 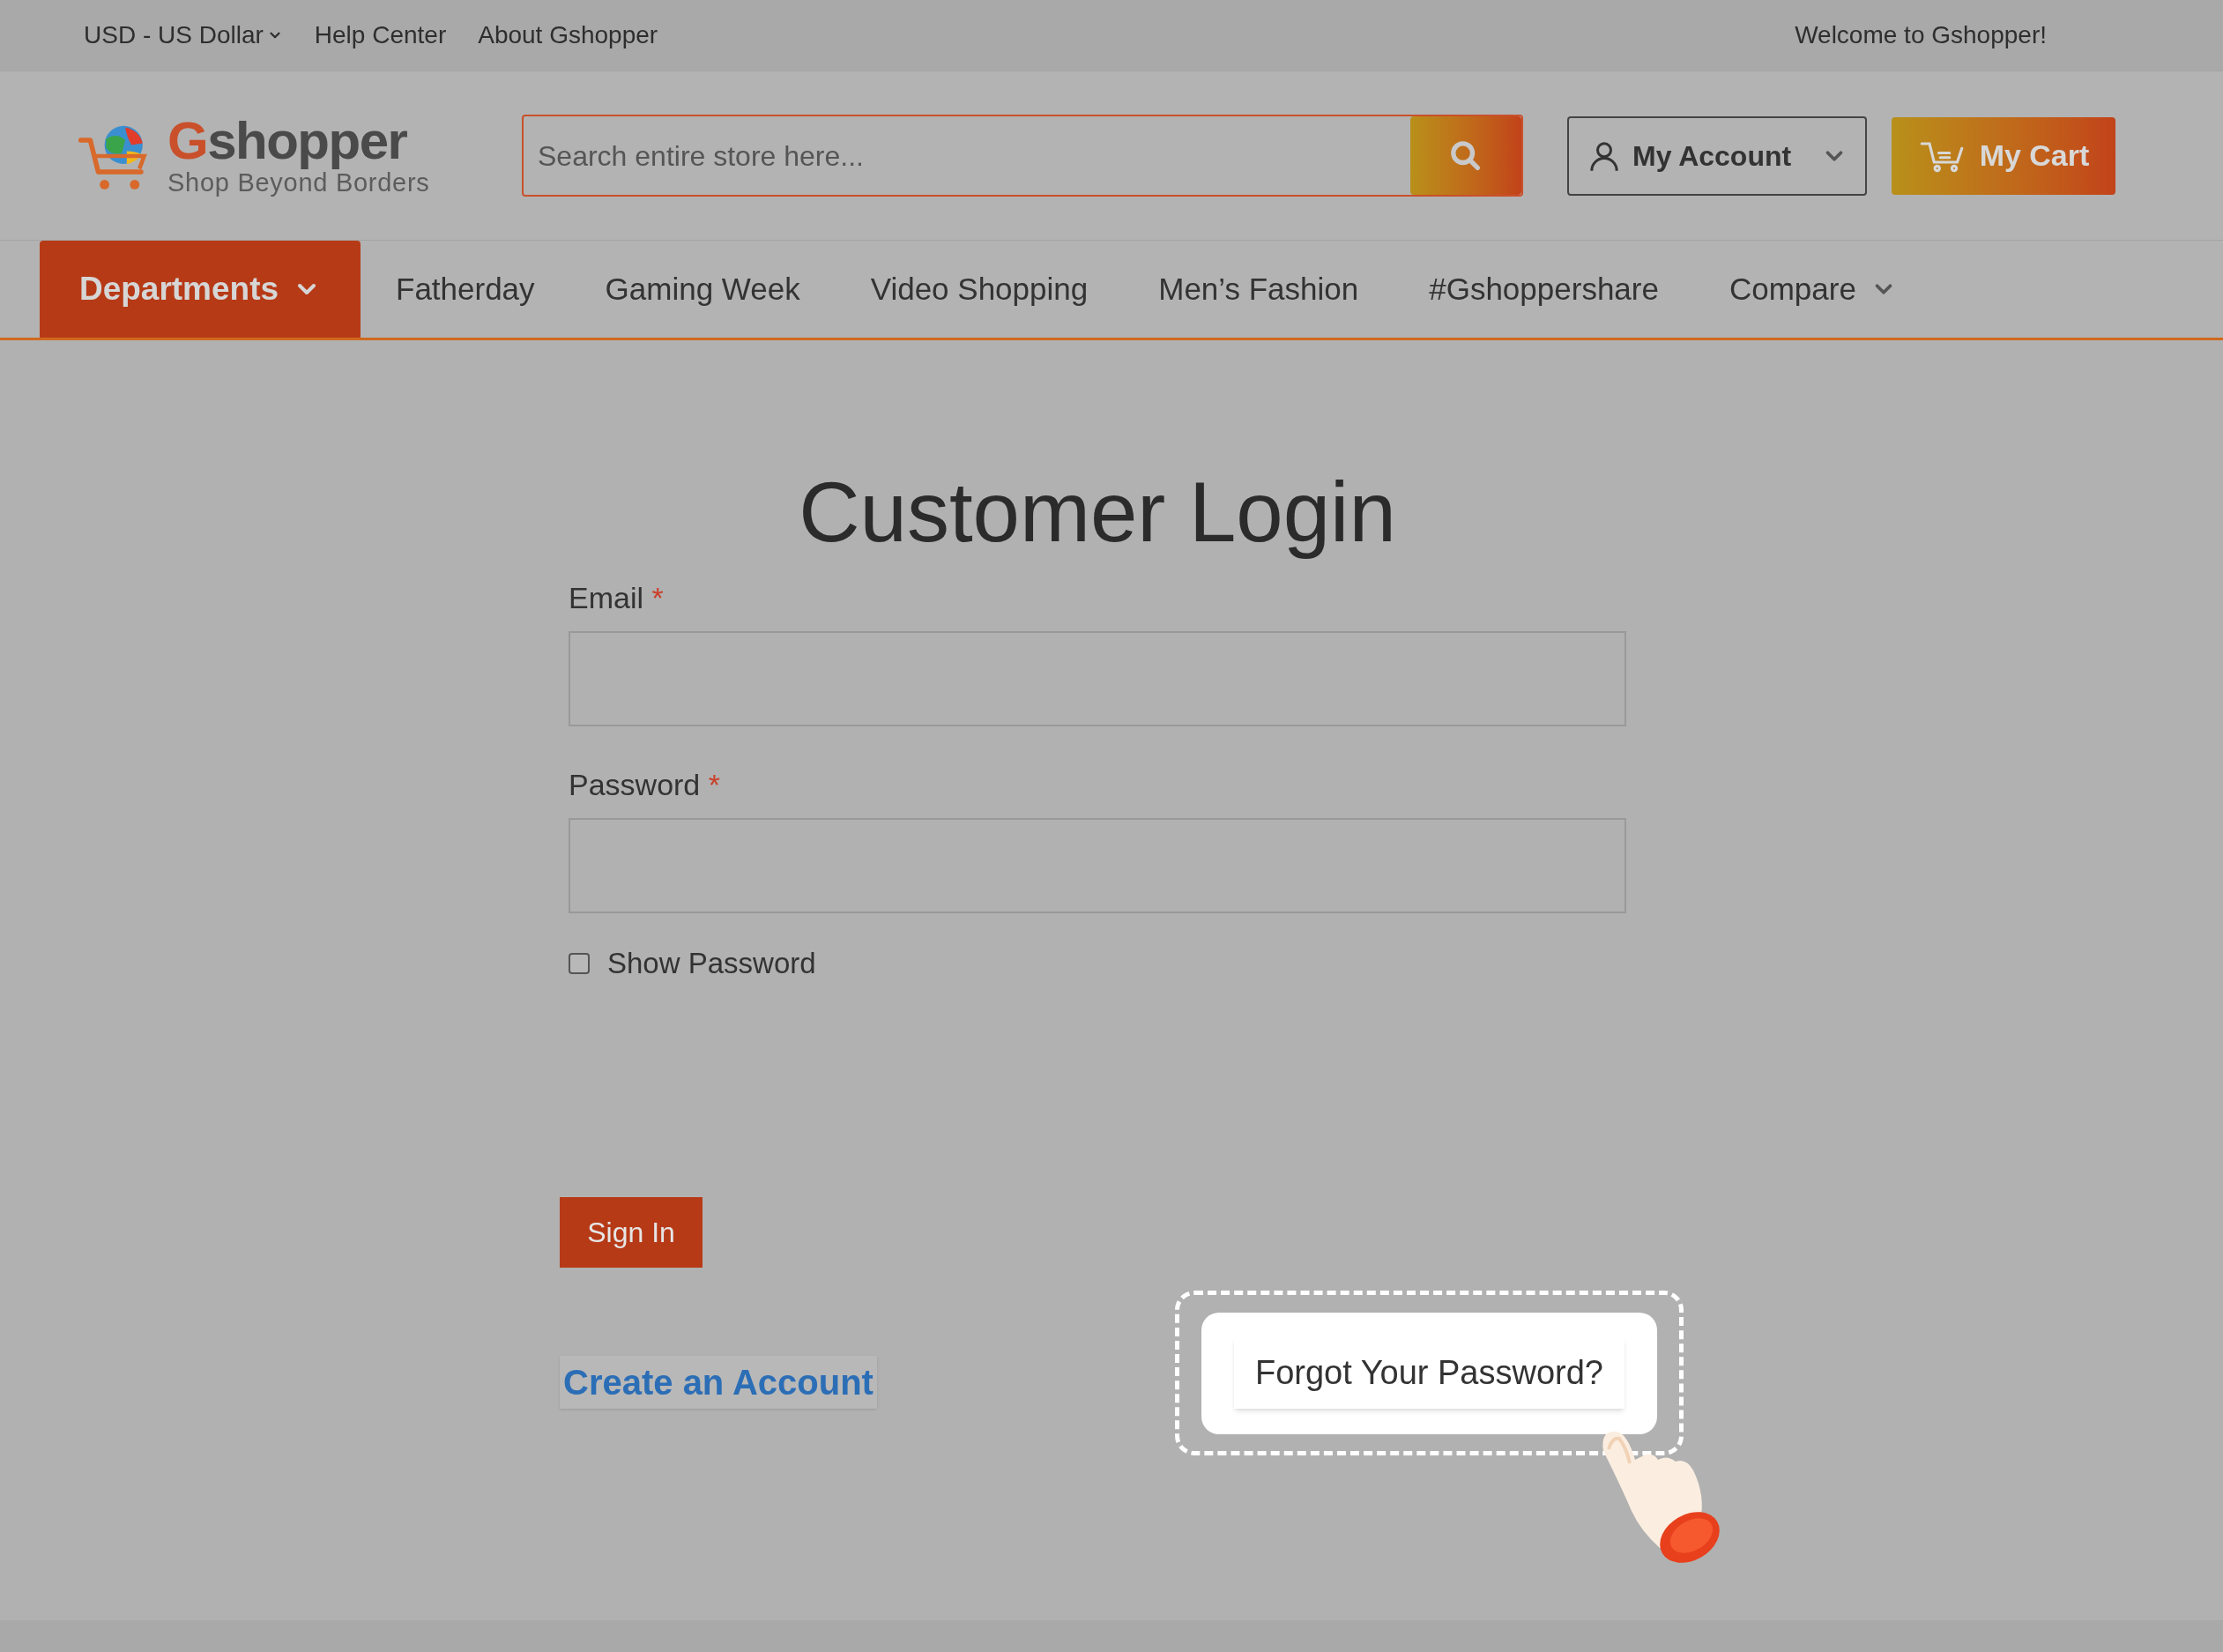 I want to click on field-label: Email *, so click(x=617, y=598).